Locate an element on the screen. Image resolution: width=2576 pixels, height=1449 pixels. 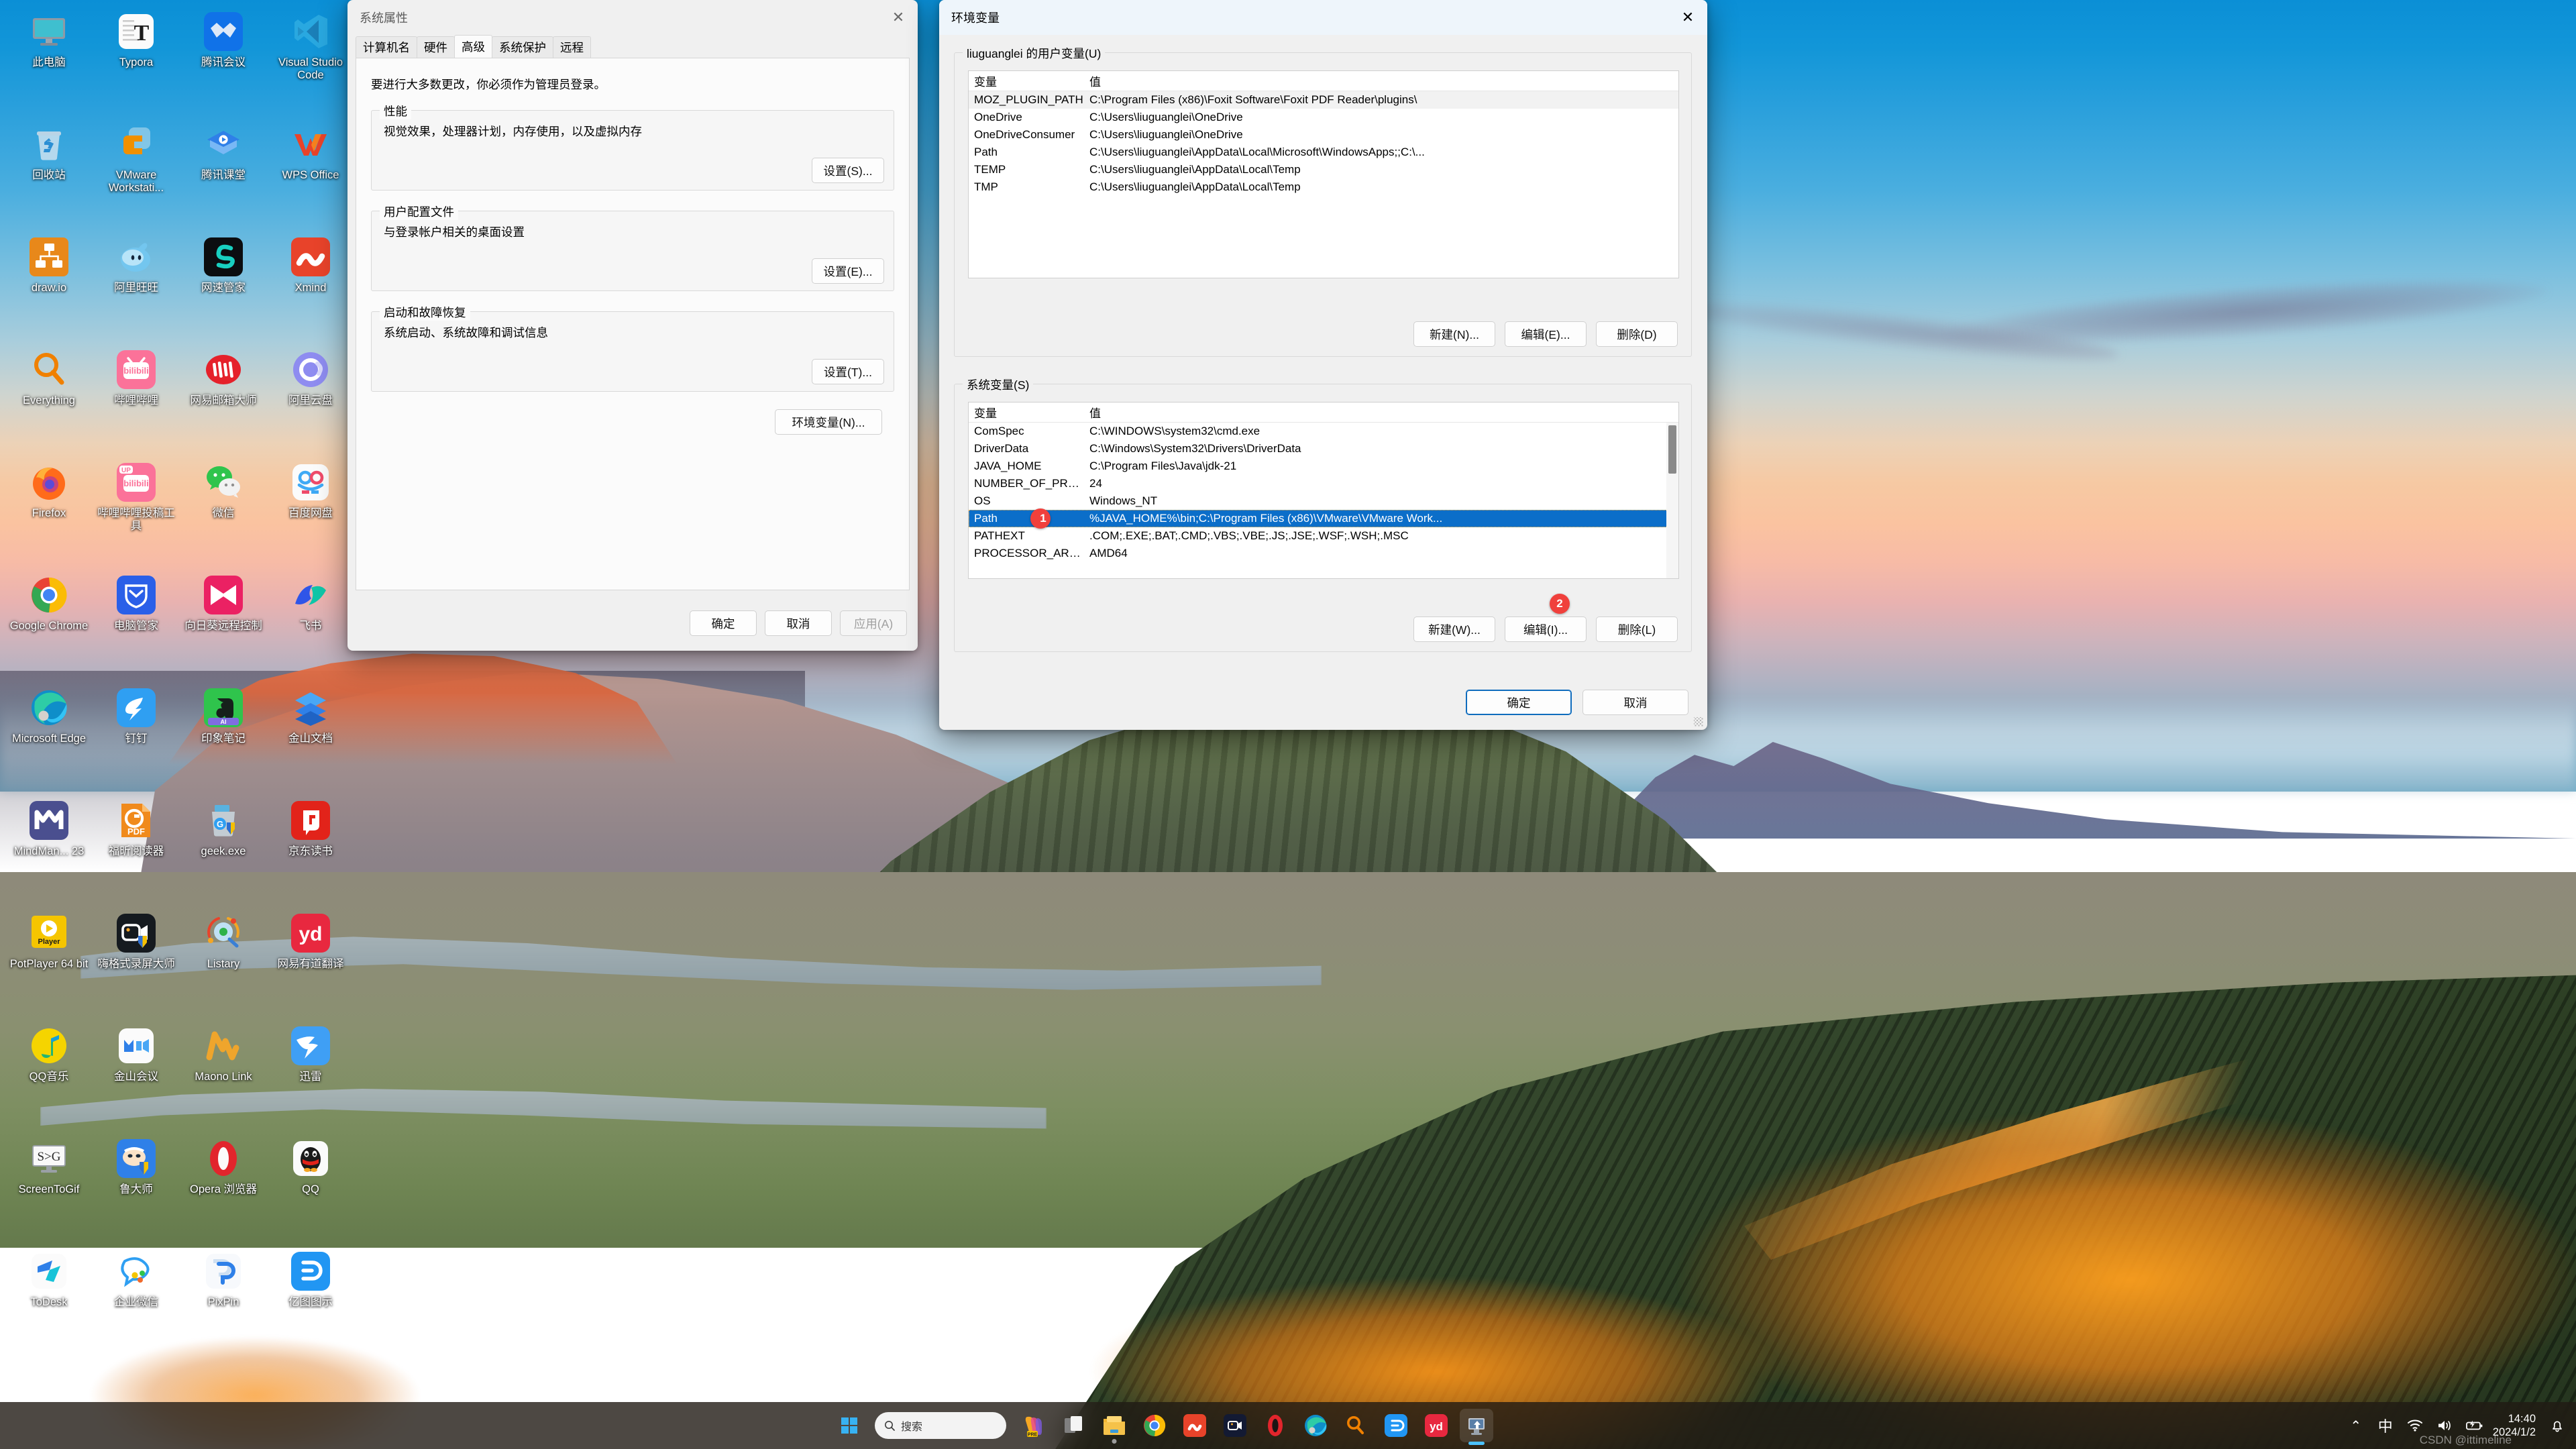
desktop-icon-higeshi-recorder: 嗨格式录屏大师 is located at coordinates (136, 964).